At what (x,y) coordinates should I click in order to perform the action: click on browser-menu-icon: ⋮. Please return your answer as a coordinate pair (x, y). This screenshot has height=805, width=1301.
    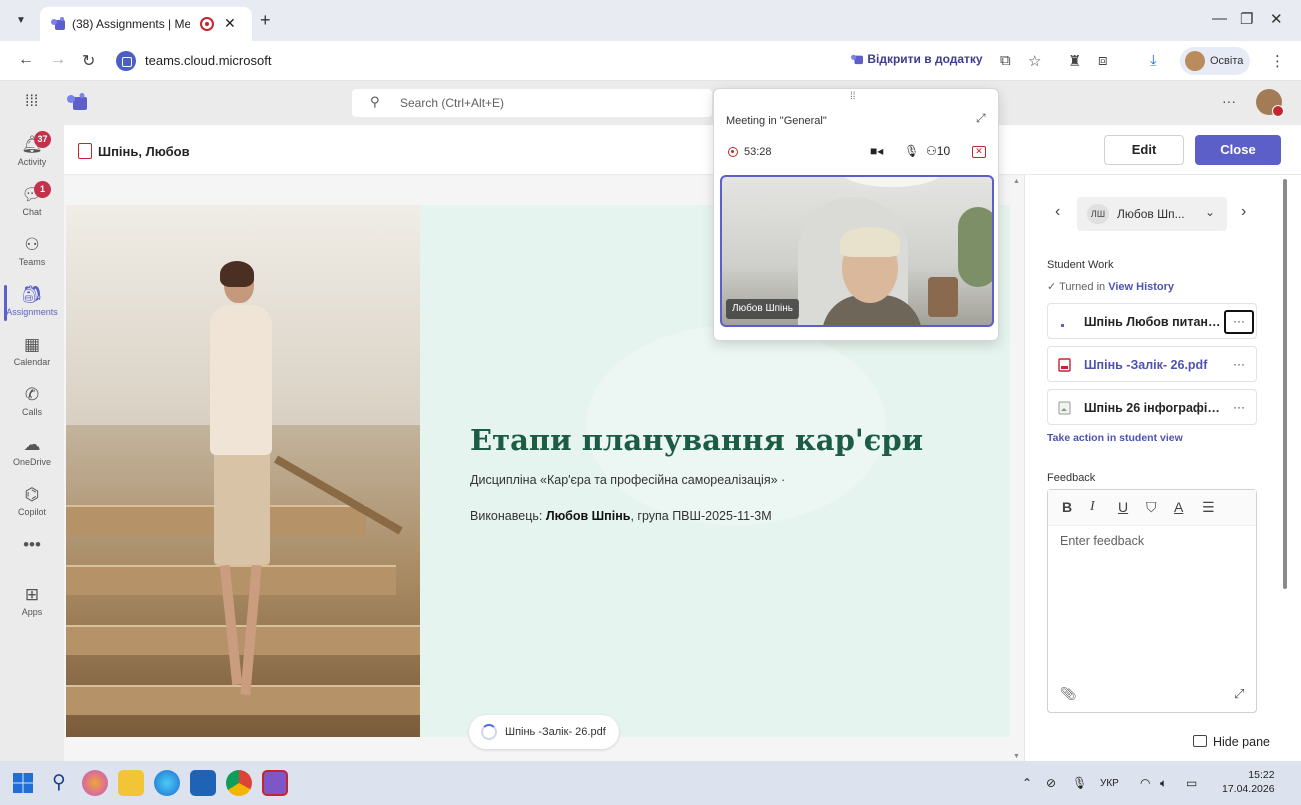
    Looking at the image, I should click on (1277, 61).